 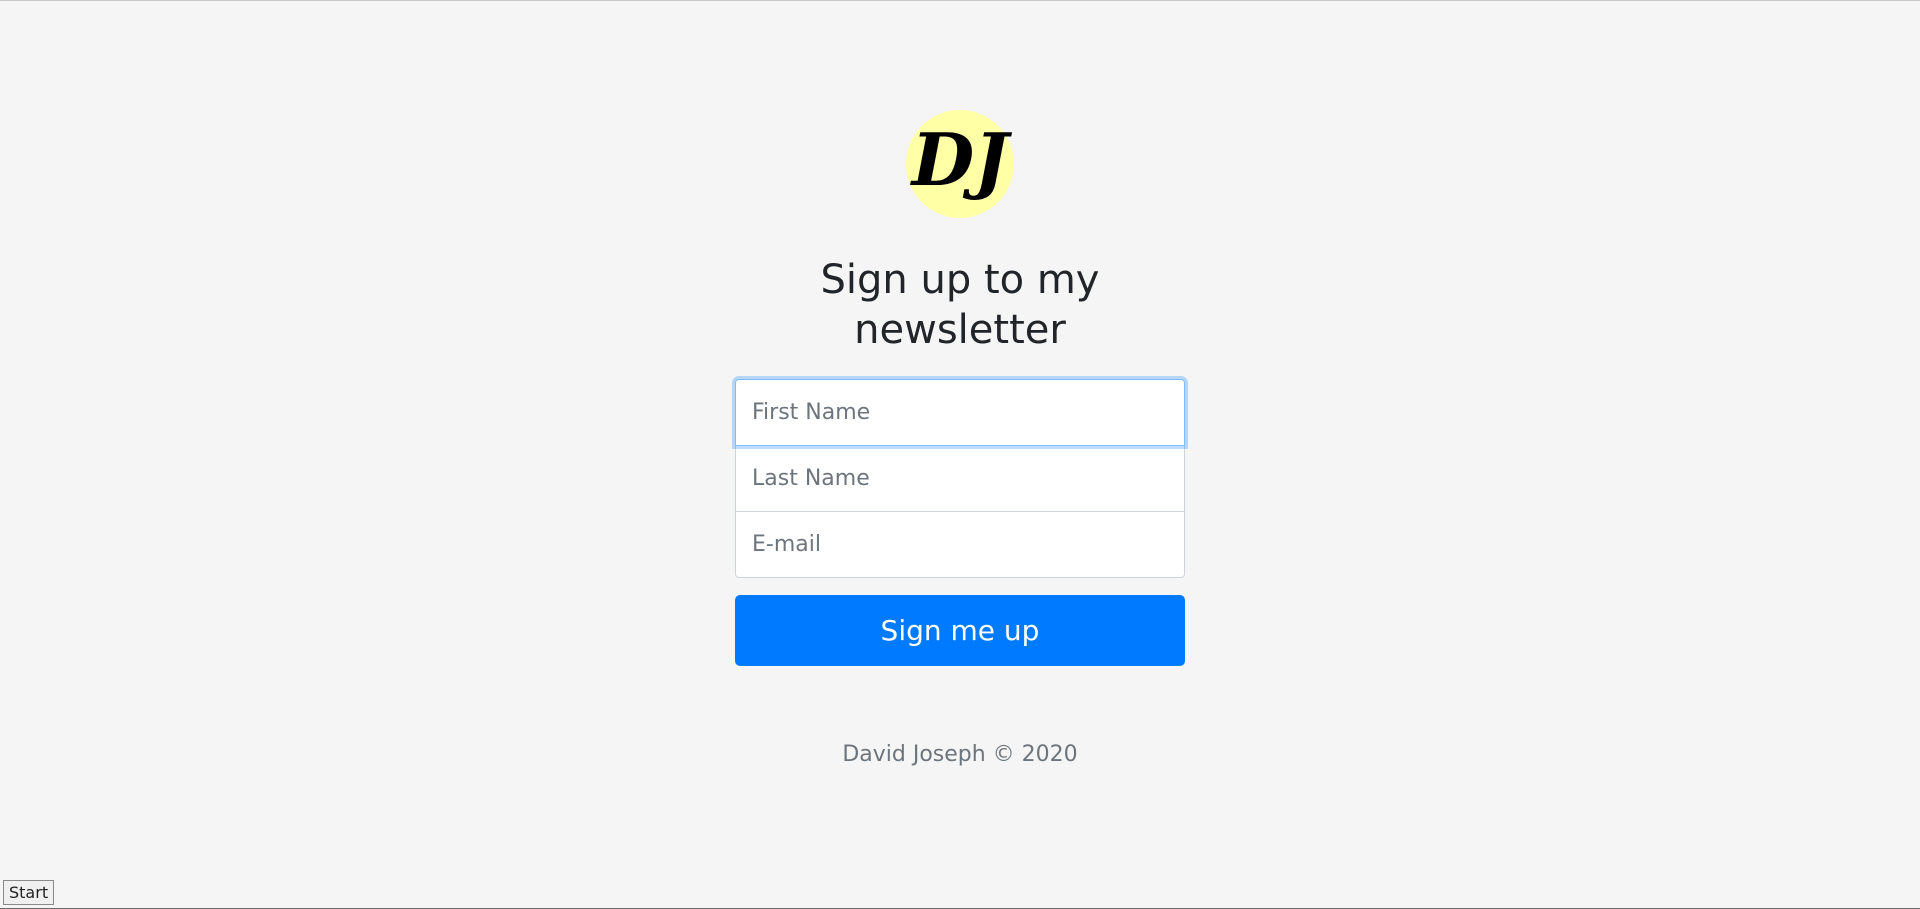 What do you see at coordinates (961, 159) in the screenshot?
I see `logo-text: DJ` at bounding box center [961, 159].